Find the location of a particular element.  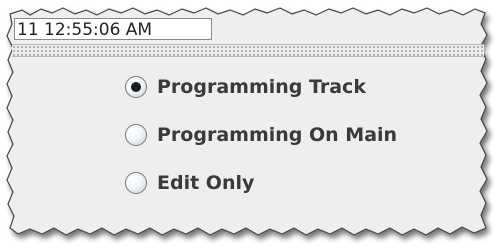

radio-dot-icon is located at coordinates (136, 87).